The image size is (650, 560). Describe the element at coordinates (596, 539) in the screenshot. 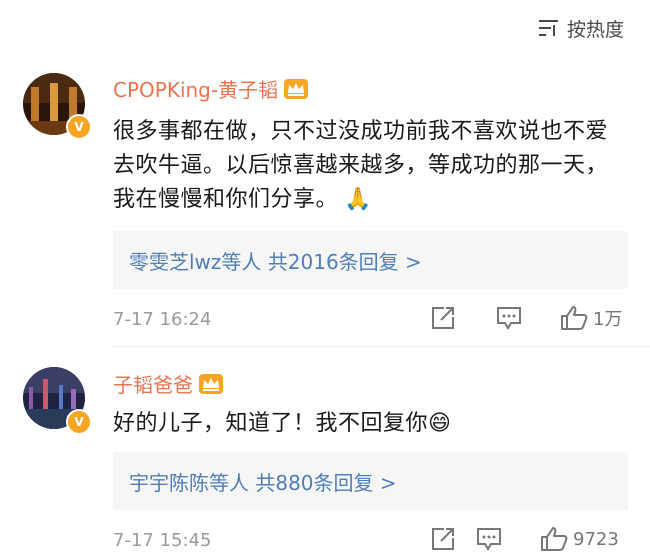

I see `like-count: 9723` at that location.